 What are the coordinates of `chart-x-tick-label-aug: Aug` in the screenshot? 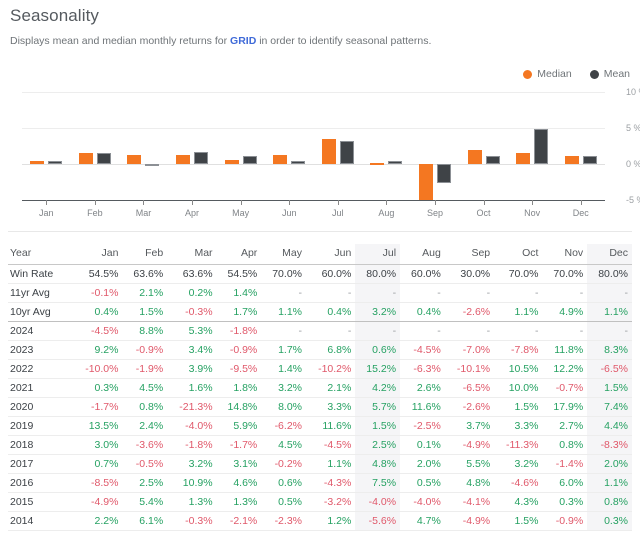 It's located at (386, 213).